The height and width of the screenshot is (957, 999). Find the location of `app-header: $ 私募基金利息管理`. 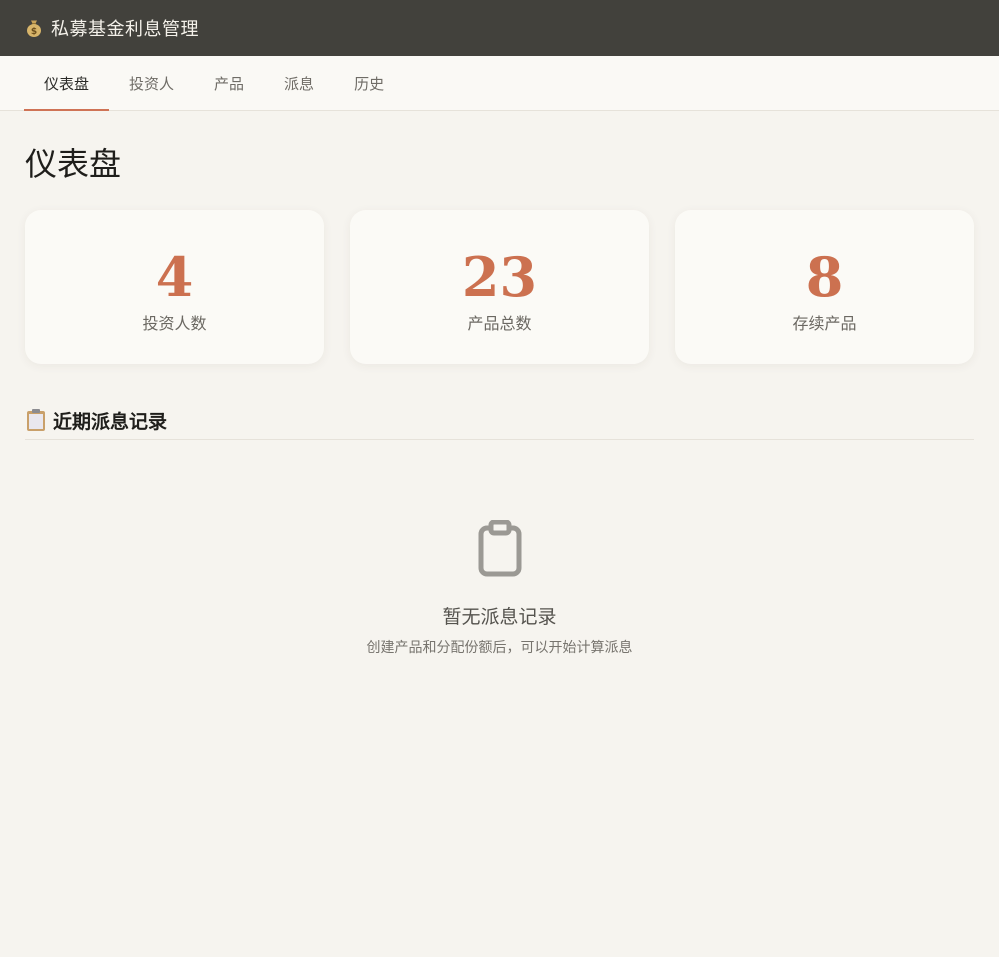

app-header: $ 私募基金利息管理 is located at coordinates (499, 28).